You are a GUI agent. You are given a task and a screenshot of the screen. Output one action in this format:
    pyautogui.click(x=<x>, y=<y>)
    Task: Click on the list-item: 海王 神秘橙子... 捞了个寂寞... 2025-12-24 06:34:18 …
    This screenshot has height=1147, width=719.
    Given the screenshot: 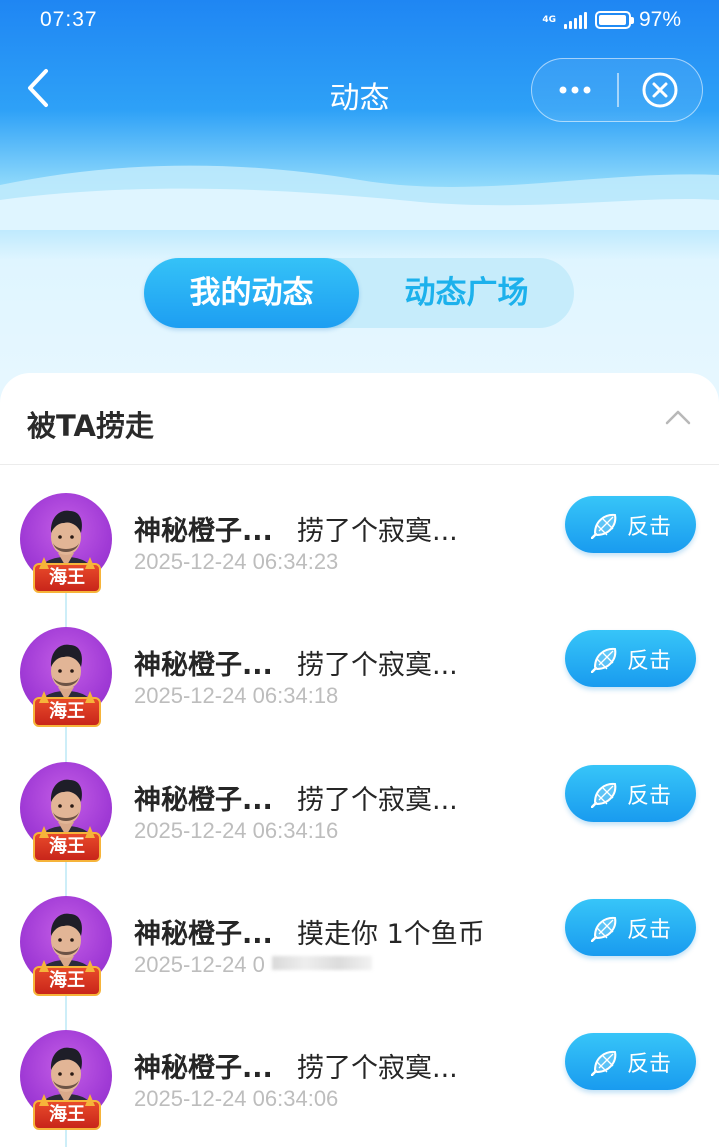 What is the action you would take?
    pyautogui.click(x=359, y=694)
    